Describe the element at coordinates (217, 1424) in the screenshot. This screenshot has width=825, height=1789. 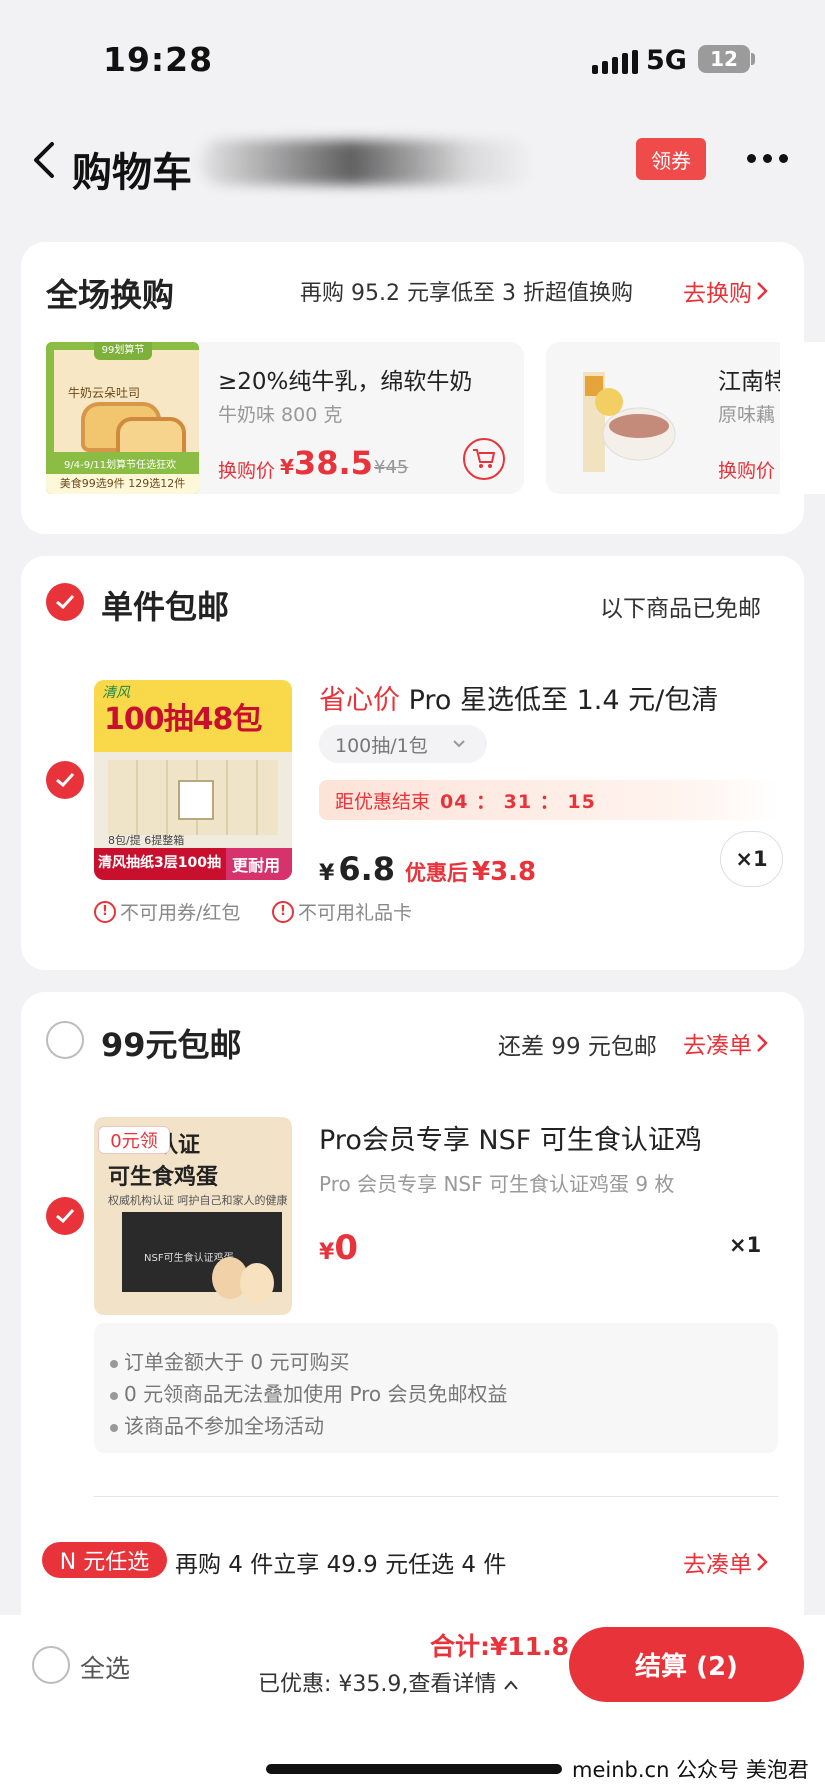
I see `note-item: 该商品不参加全场活动` at that location.